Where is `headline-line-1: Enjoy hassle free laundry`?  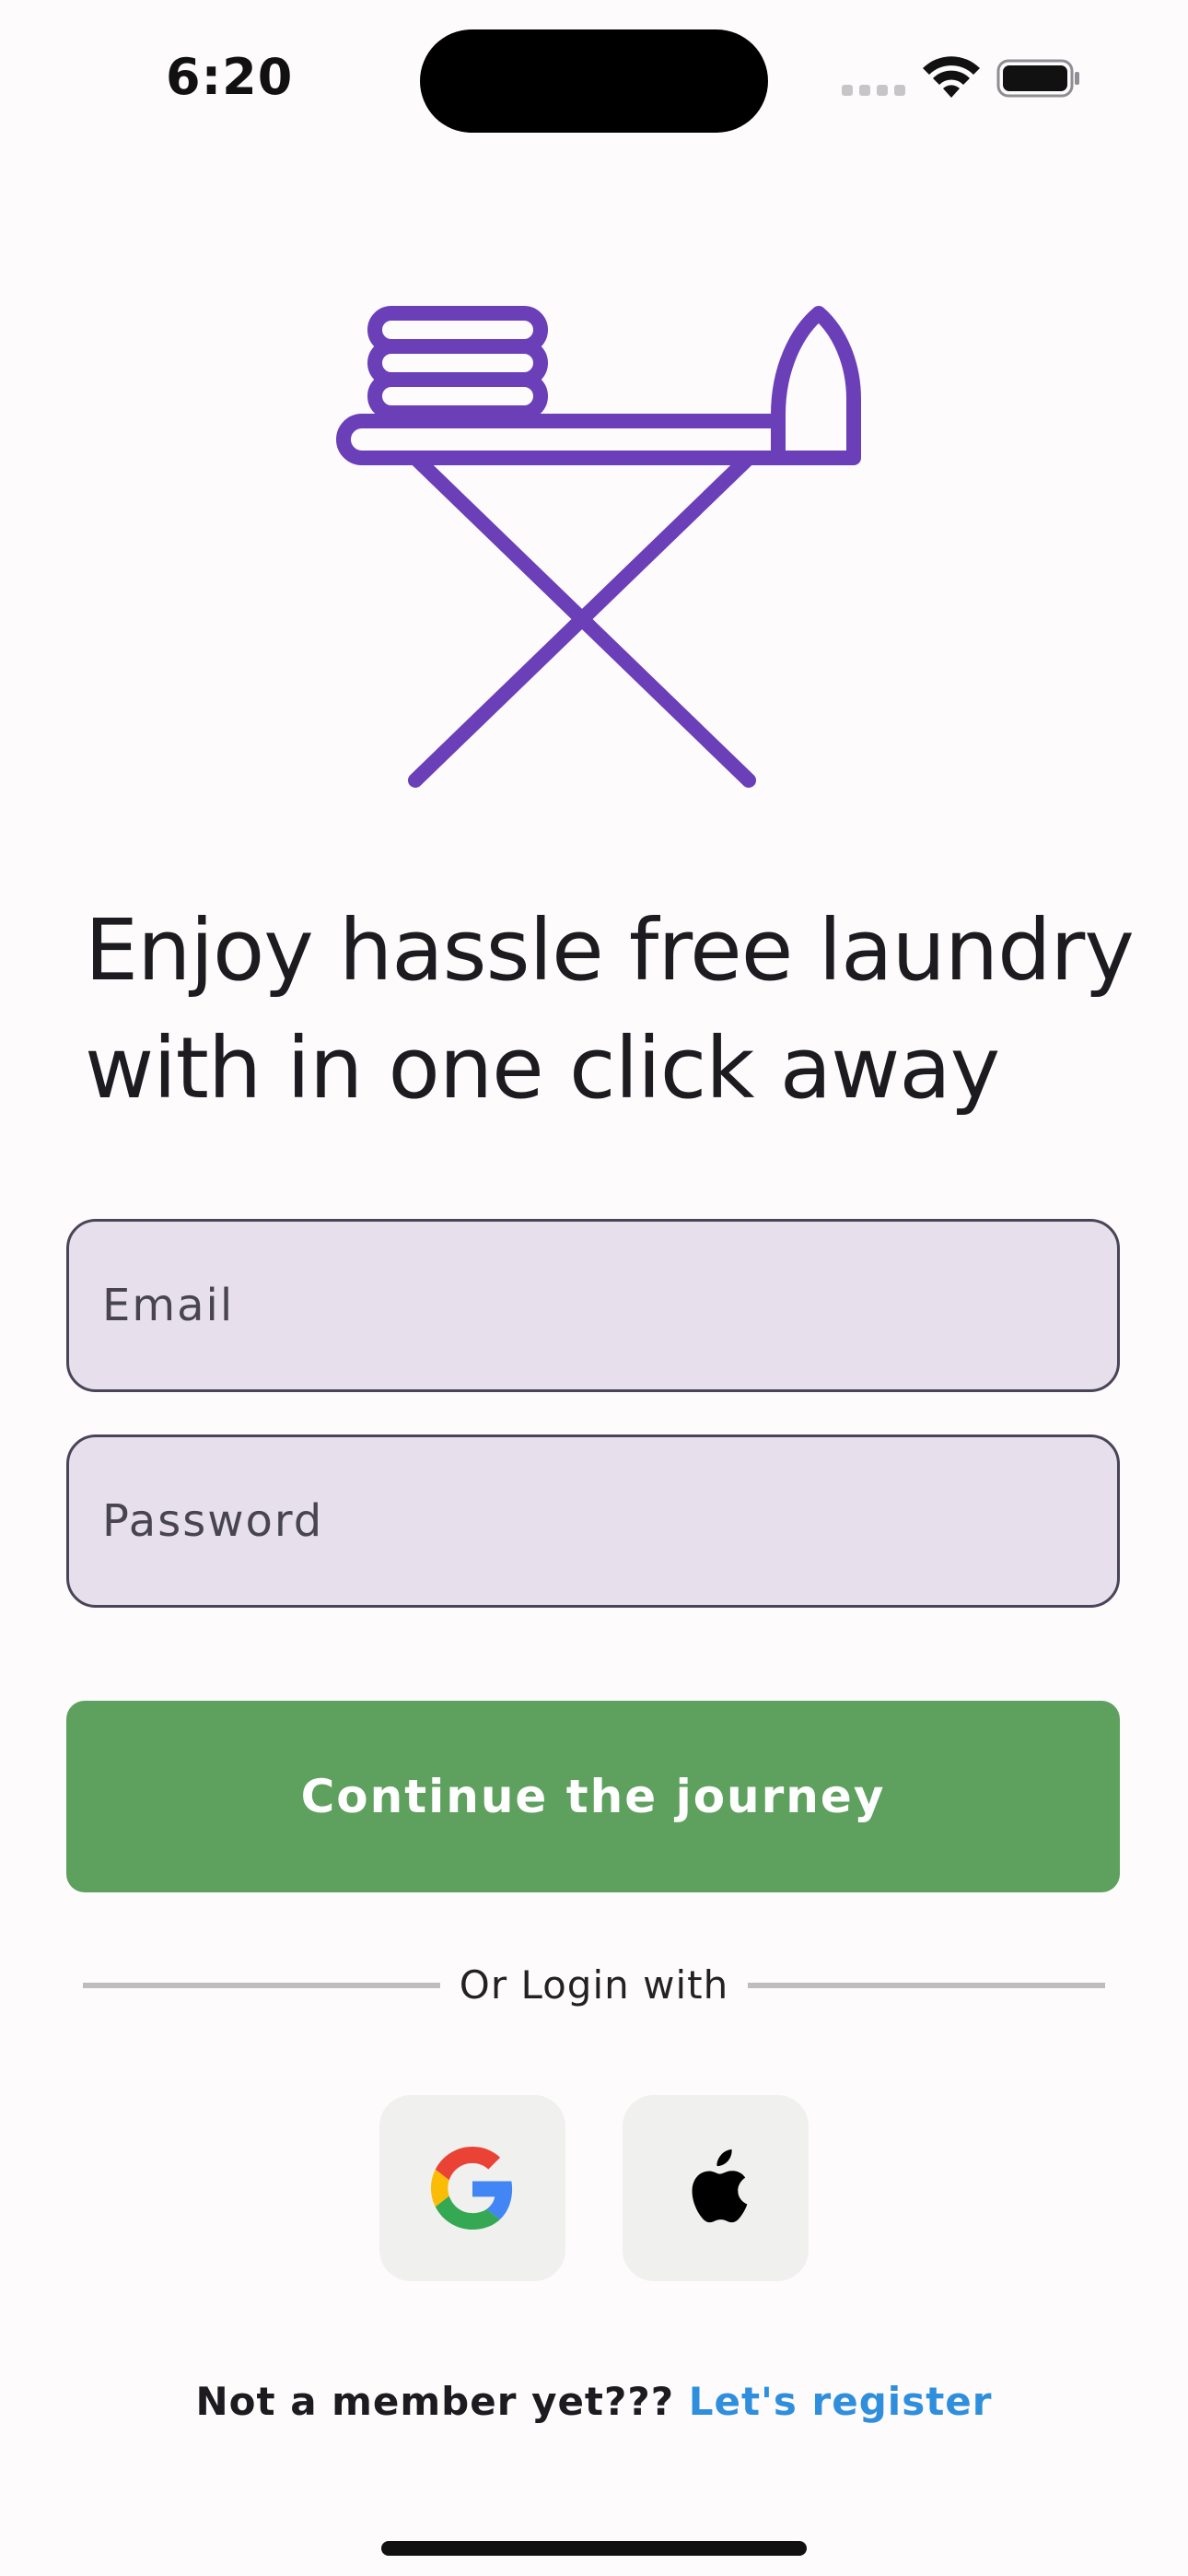 headline-line-1: Enjoy hassle free laundry is located at coordinates (610, 950).